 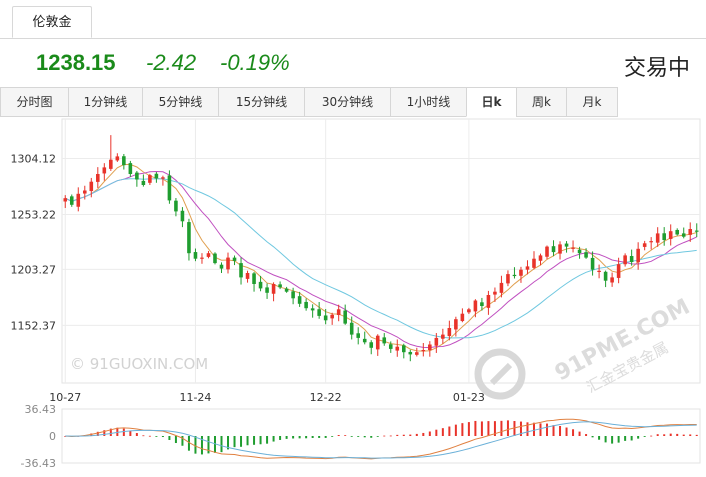 What do you see at coordinates (347, 102) in the screenshot?
I see `tab-30min: 30分钟线` at bounding box center [347, 102].